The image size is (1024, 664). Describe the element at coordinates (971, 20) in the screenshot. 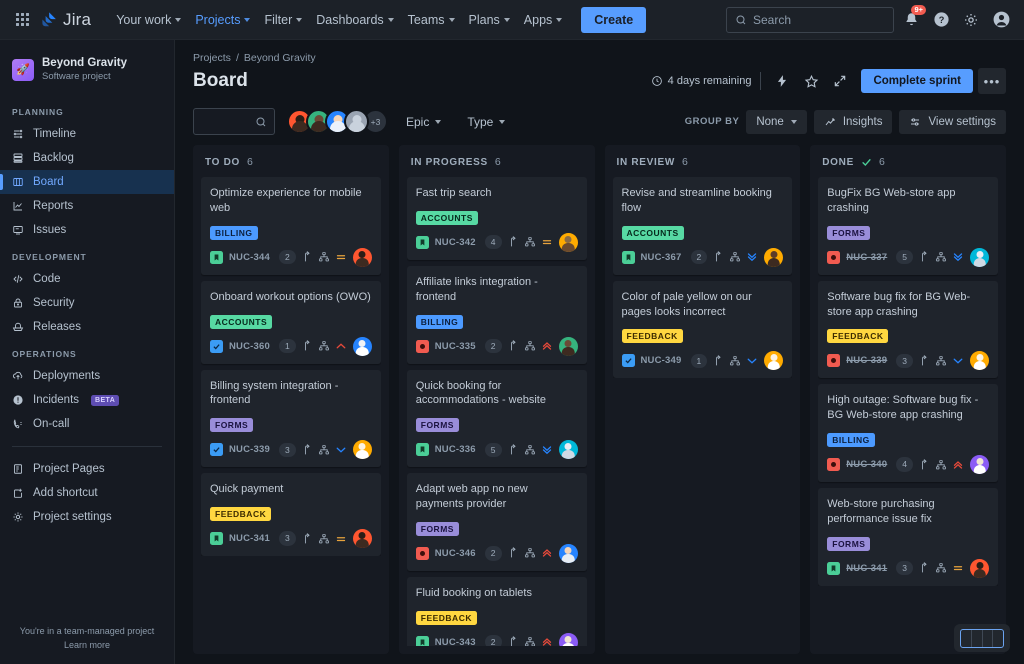

I see `settings-button` at that location.